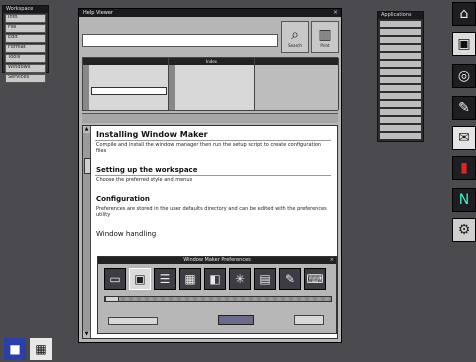 This screenshot has width=476, height=362. Describe the element at coordinates (41, 349) in the screenshot. I see `clip-icon: ▦` at that location.